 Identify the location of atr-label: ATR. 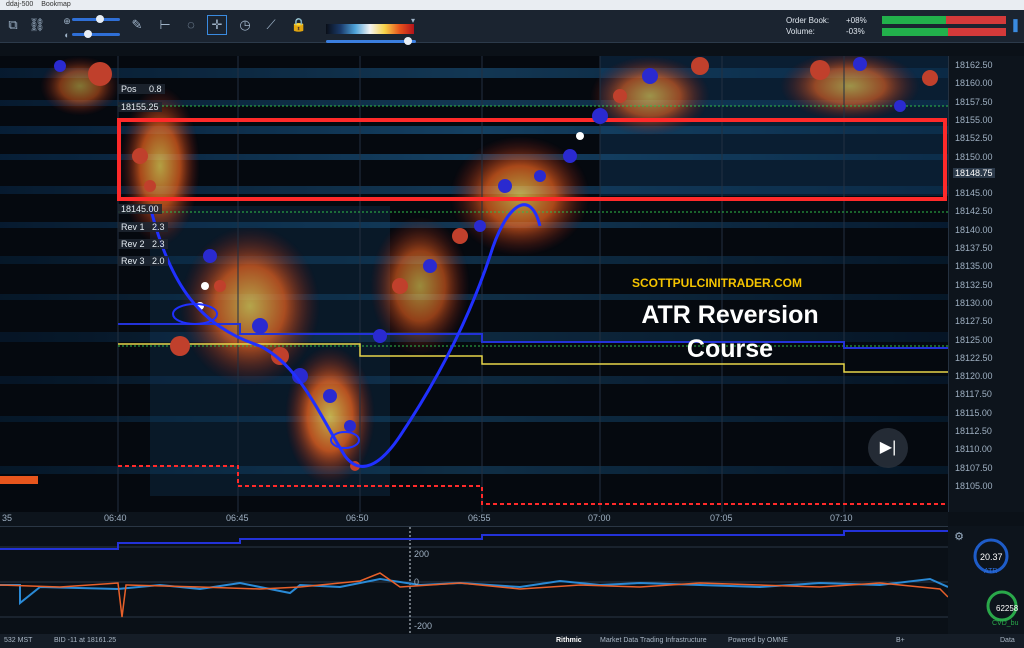
(991, 571).